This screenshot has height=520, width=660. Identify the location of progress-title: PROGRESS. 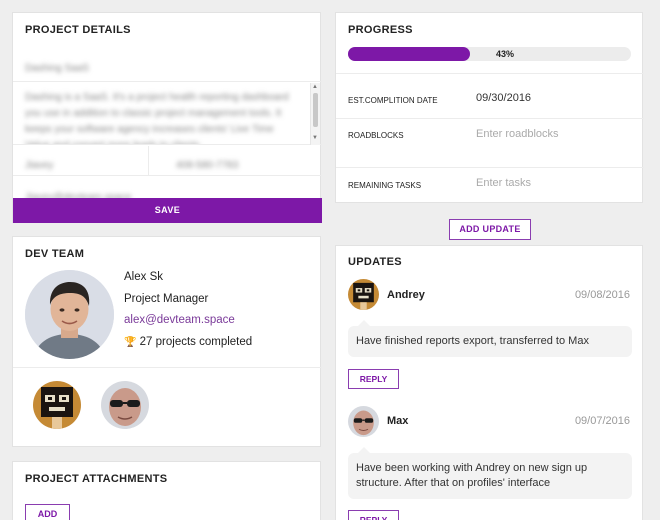
(380, 30).